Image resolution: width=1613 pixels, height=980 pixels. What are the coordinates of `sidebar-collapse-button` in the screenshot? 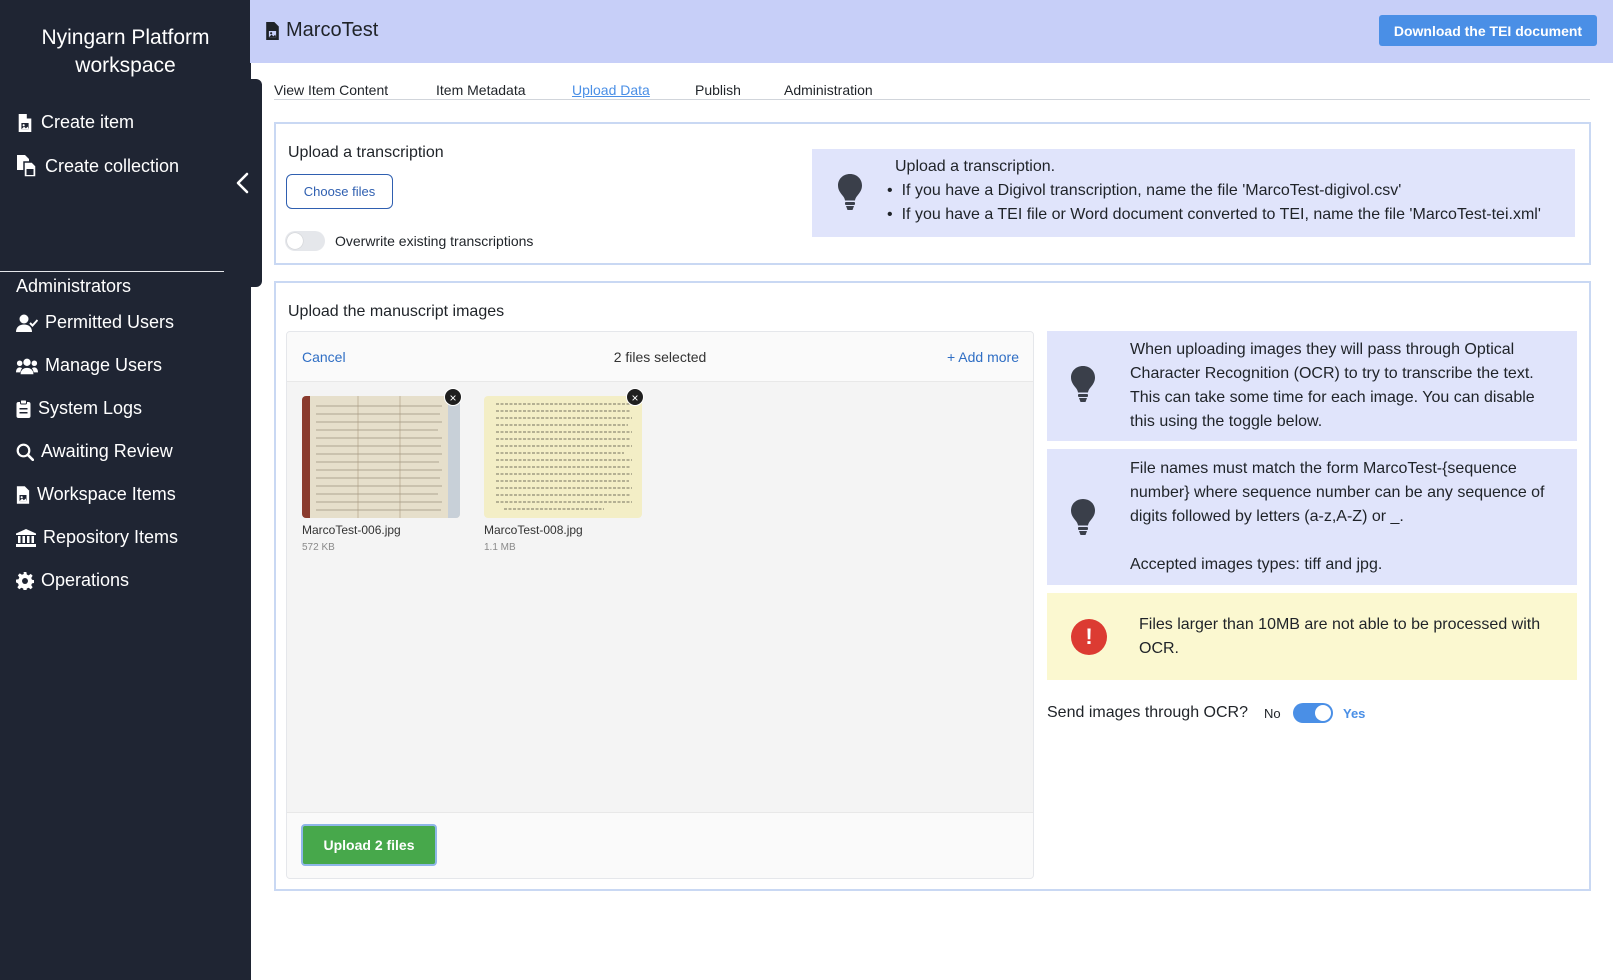 It's located at (243, 183).